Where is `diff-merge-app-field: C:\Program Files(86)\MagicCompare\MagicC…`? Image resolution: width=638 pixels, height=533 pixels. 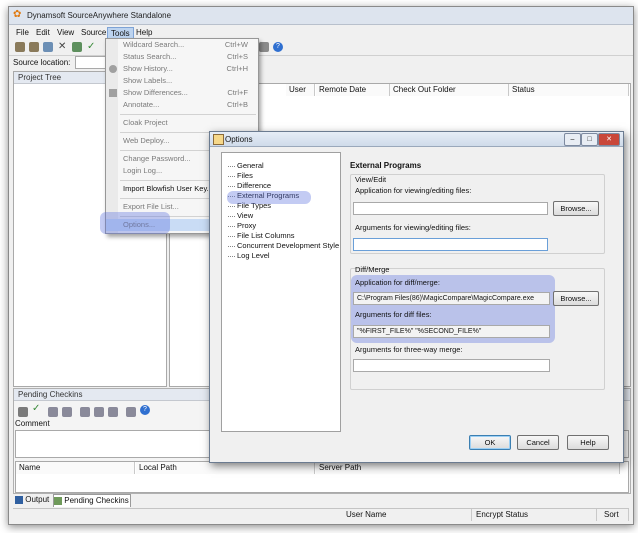 diff-merge-app-field: C:\Program Files(86)\MagicCompare\MagicC… is located at coordinates (451, 298).